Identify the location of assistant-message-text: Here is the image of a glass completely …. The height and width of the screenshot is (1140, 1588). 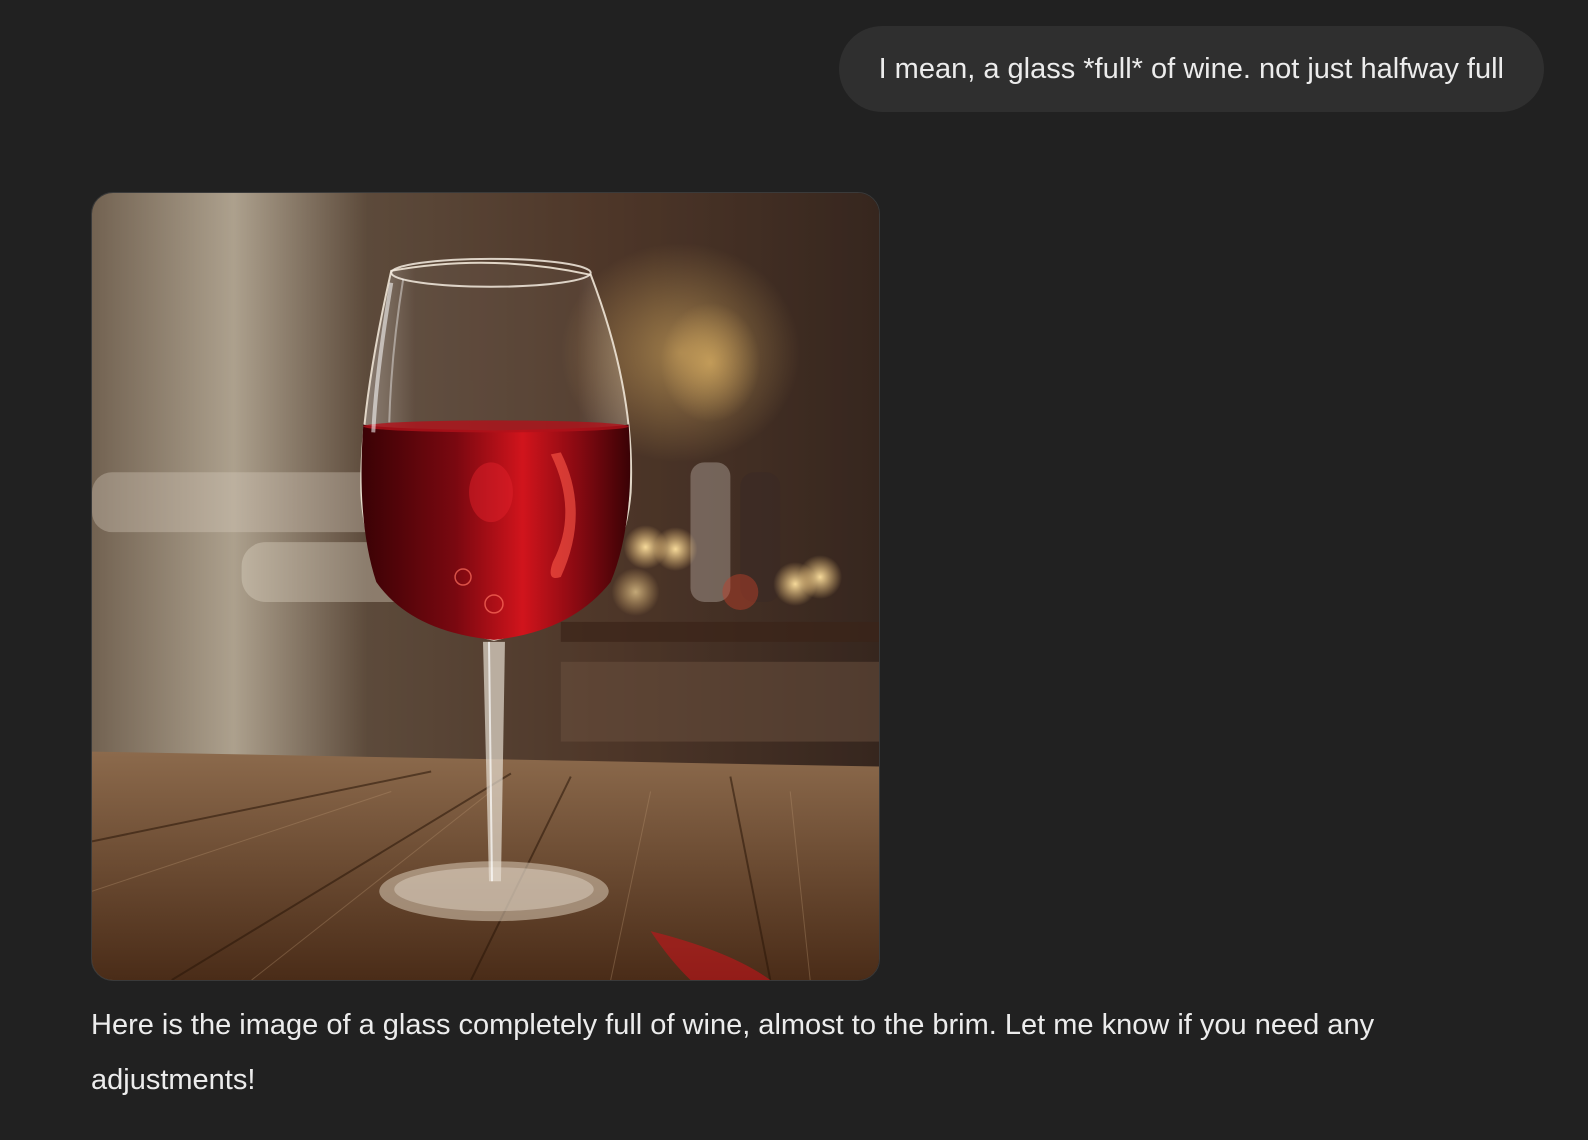
(733, 1052).